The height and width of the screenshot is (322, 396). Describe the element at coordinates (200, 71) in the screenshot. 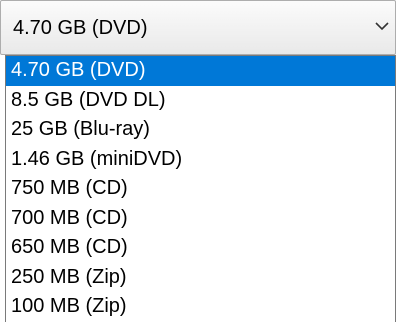

I see `option-dvd: 4.70 GB (DVD)` at that location.